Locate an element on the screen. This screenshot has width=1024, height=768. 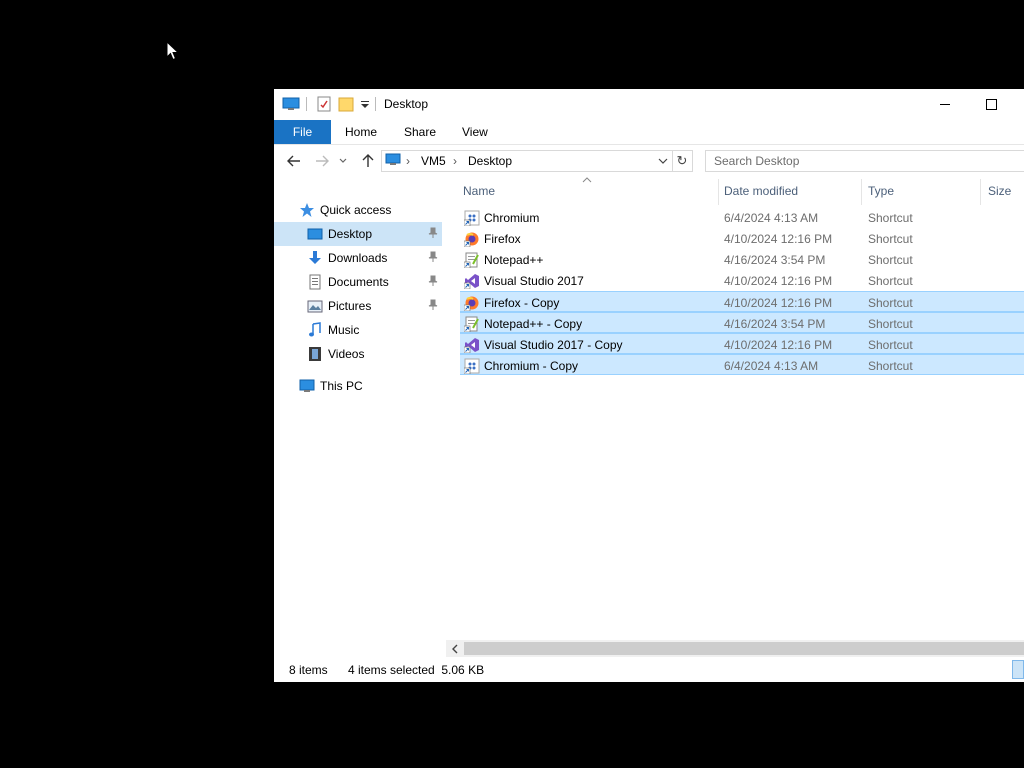
nav-item-documents: Documents is located at coordinates (358, 282).